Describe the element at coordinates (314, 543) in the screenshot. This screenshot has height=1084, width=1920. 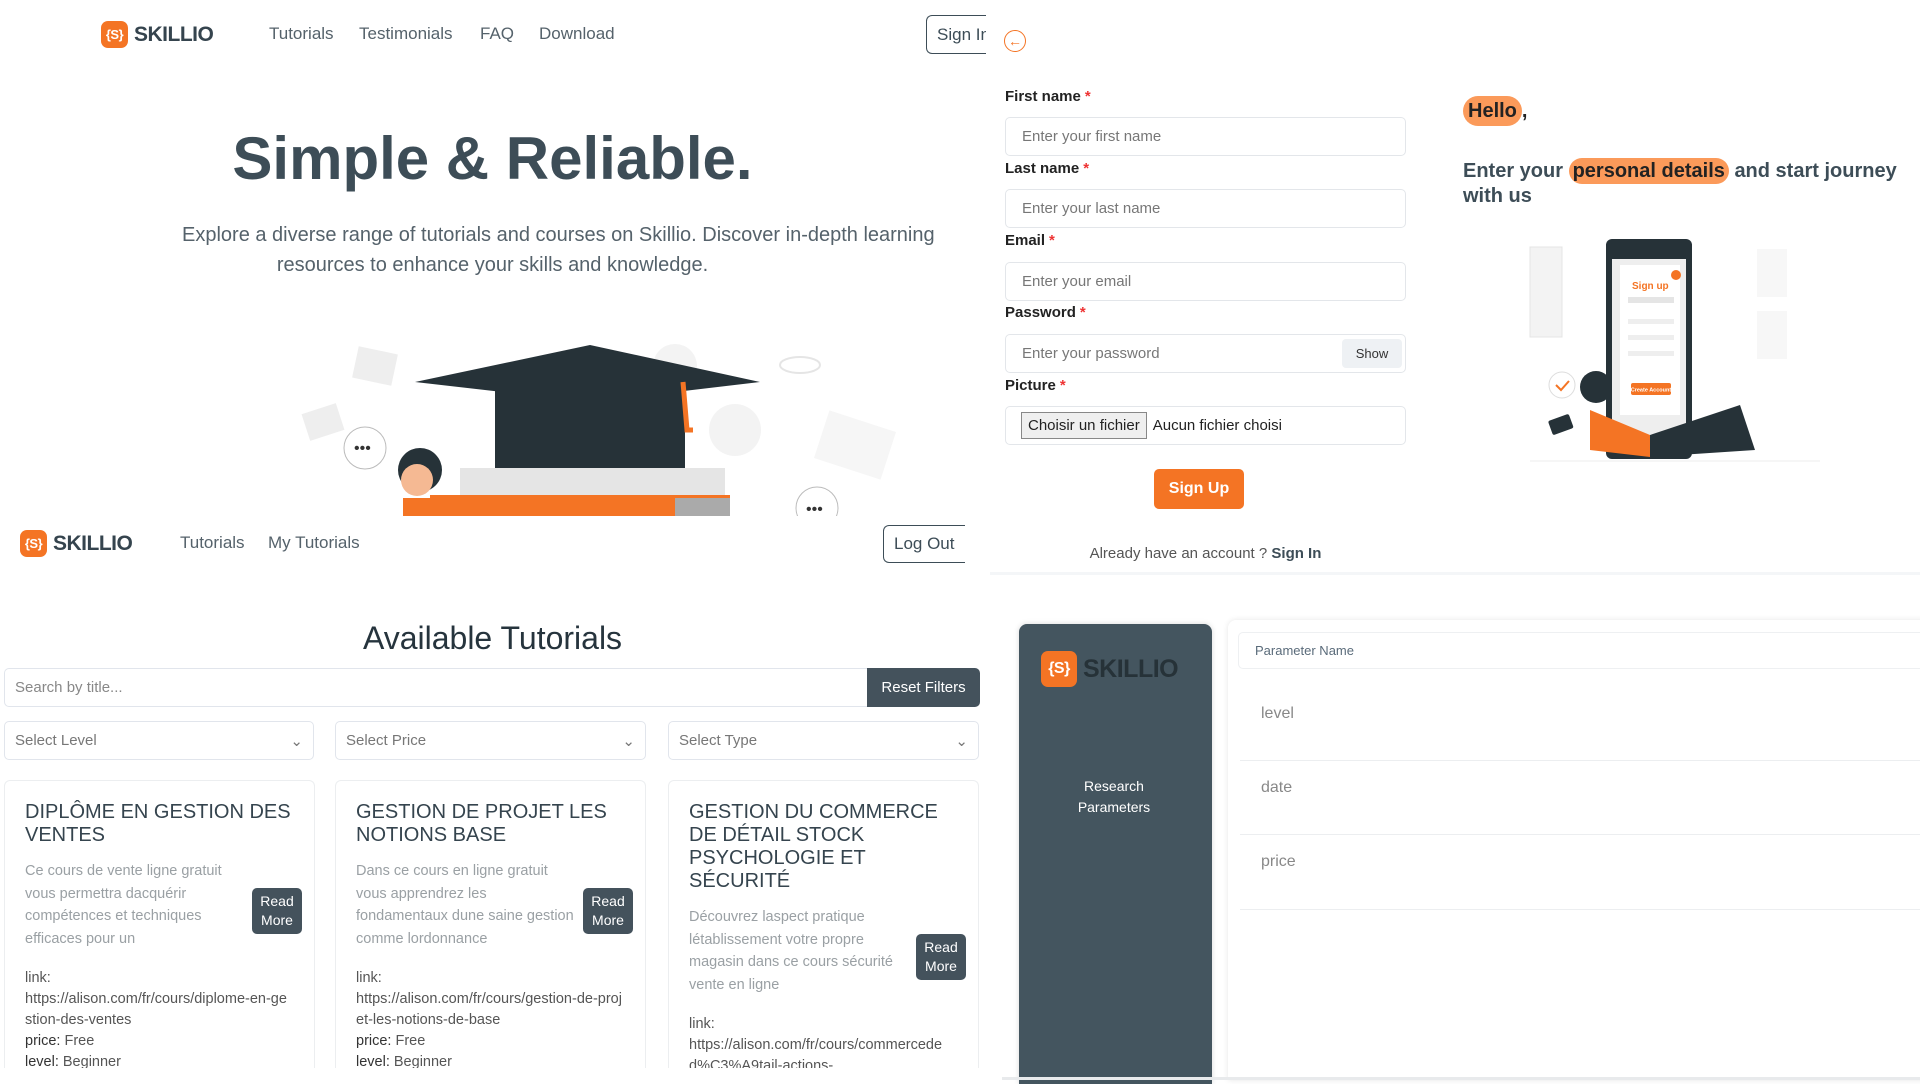
I see `nav-my-tutorials: My Tutorials` at that location.